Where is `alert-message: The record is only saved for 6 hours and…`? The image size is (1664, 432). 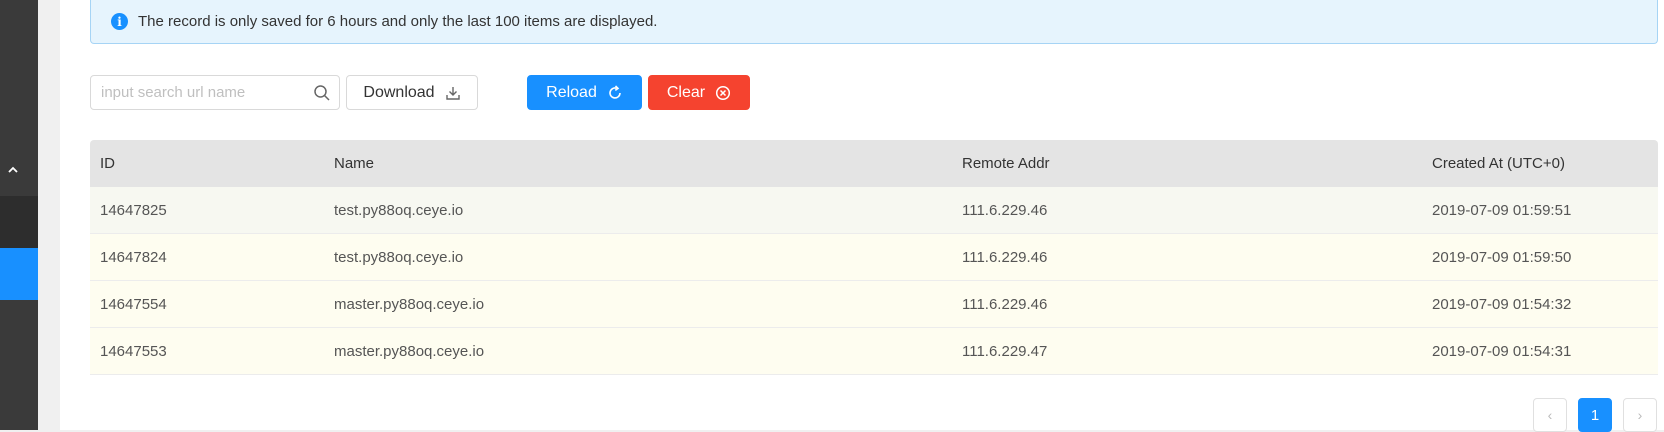
alert-message: The record is only saved for 6 hours and… is located at coordinates (398, 21).